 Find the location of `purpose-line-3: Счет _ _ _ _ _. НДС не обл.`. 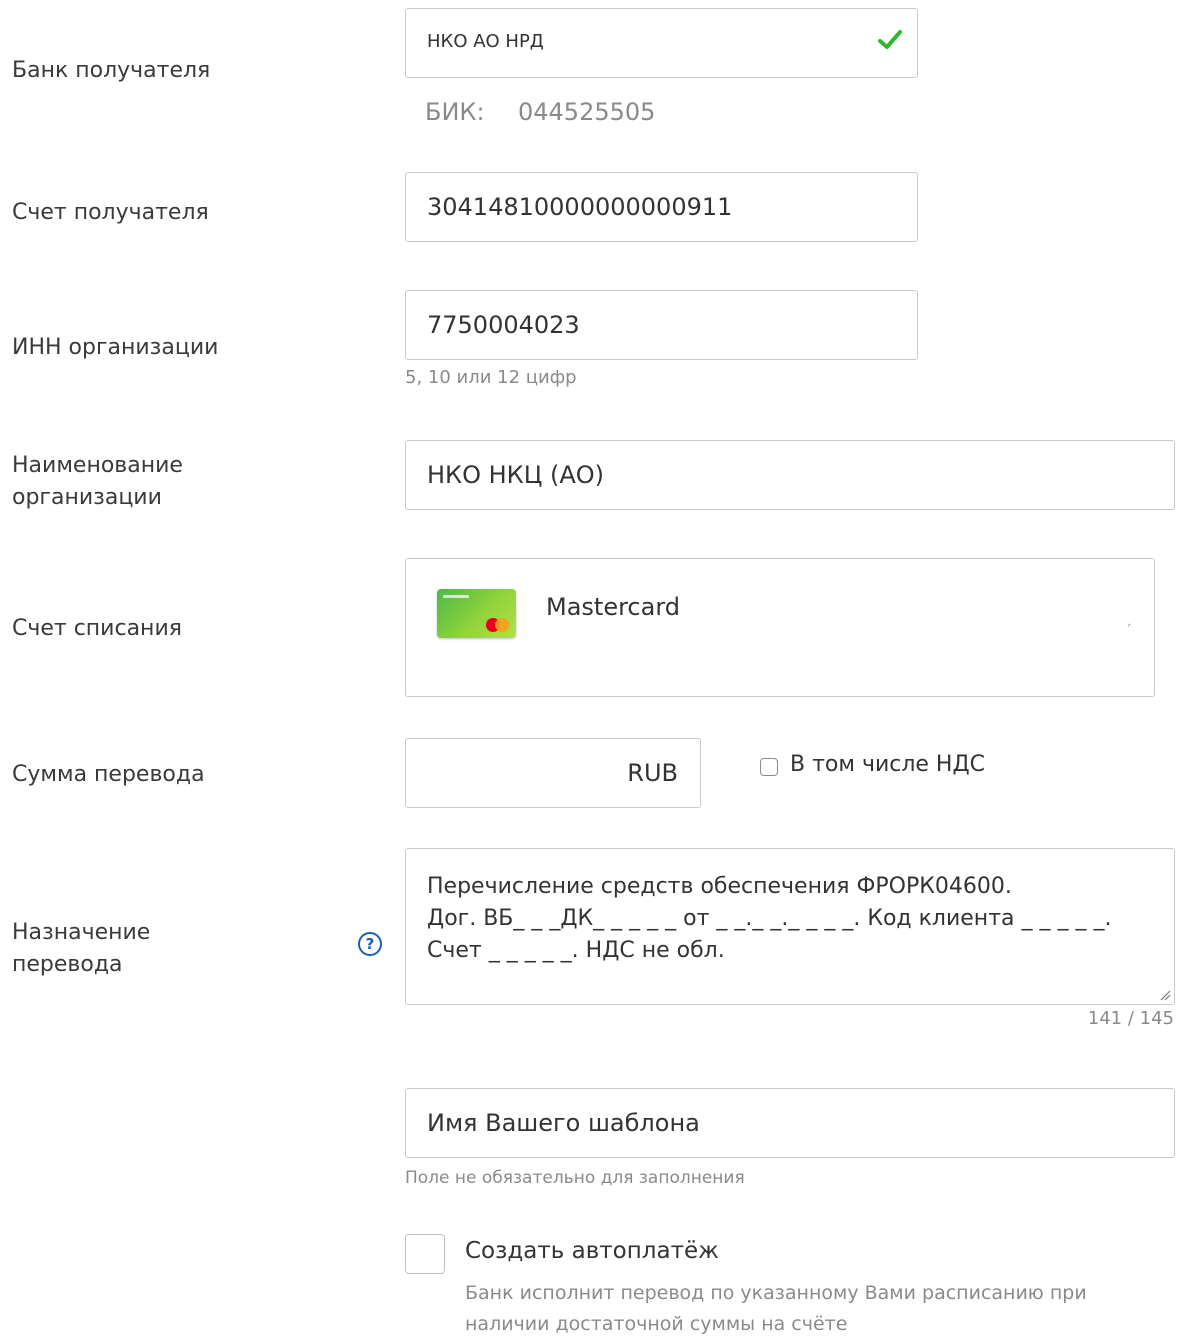

purpose-line-3: Счет _ _ _ _ _. НДС не обл. is located at coordinates (576, 950).